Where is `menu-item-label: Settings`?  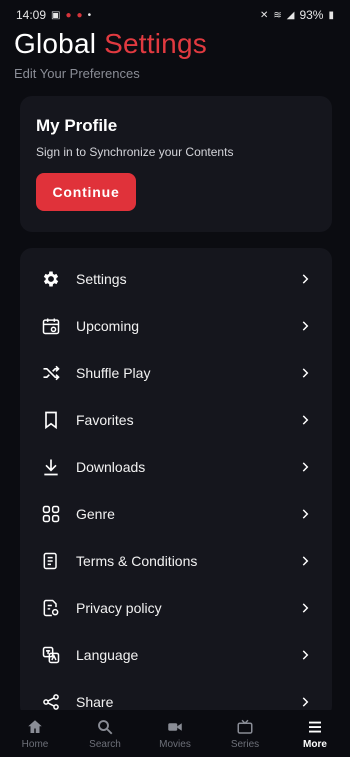 menu-item-label: Settings is located at coordinates (101, 278).